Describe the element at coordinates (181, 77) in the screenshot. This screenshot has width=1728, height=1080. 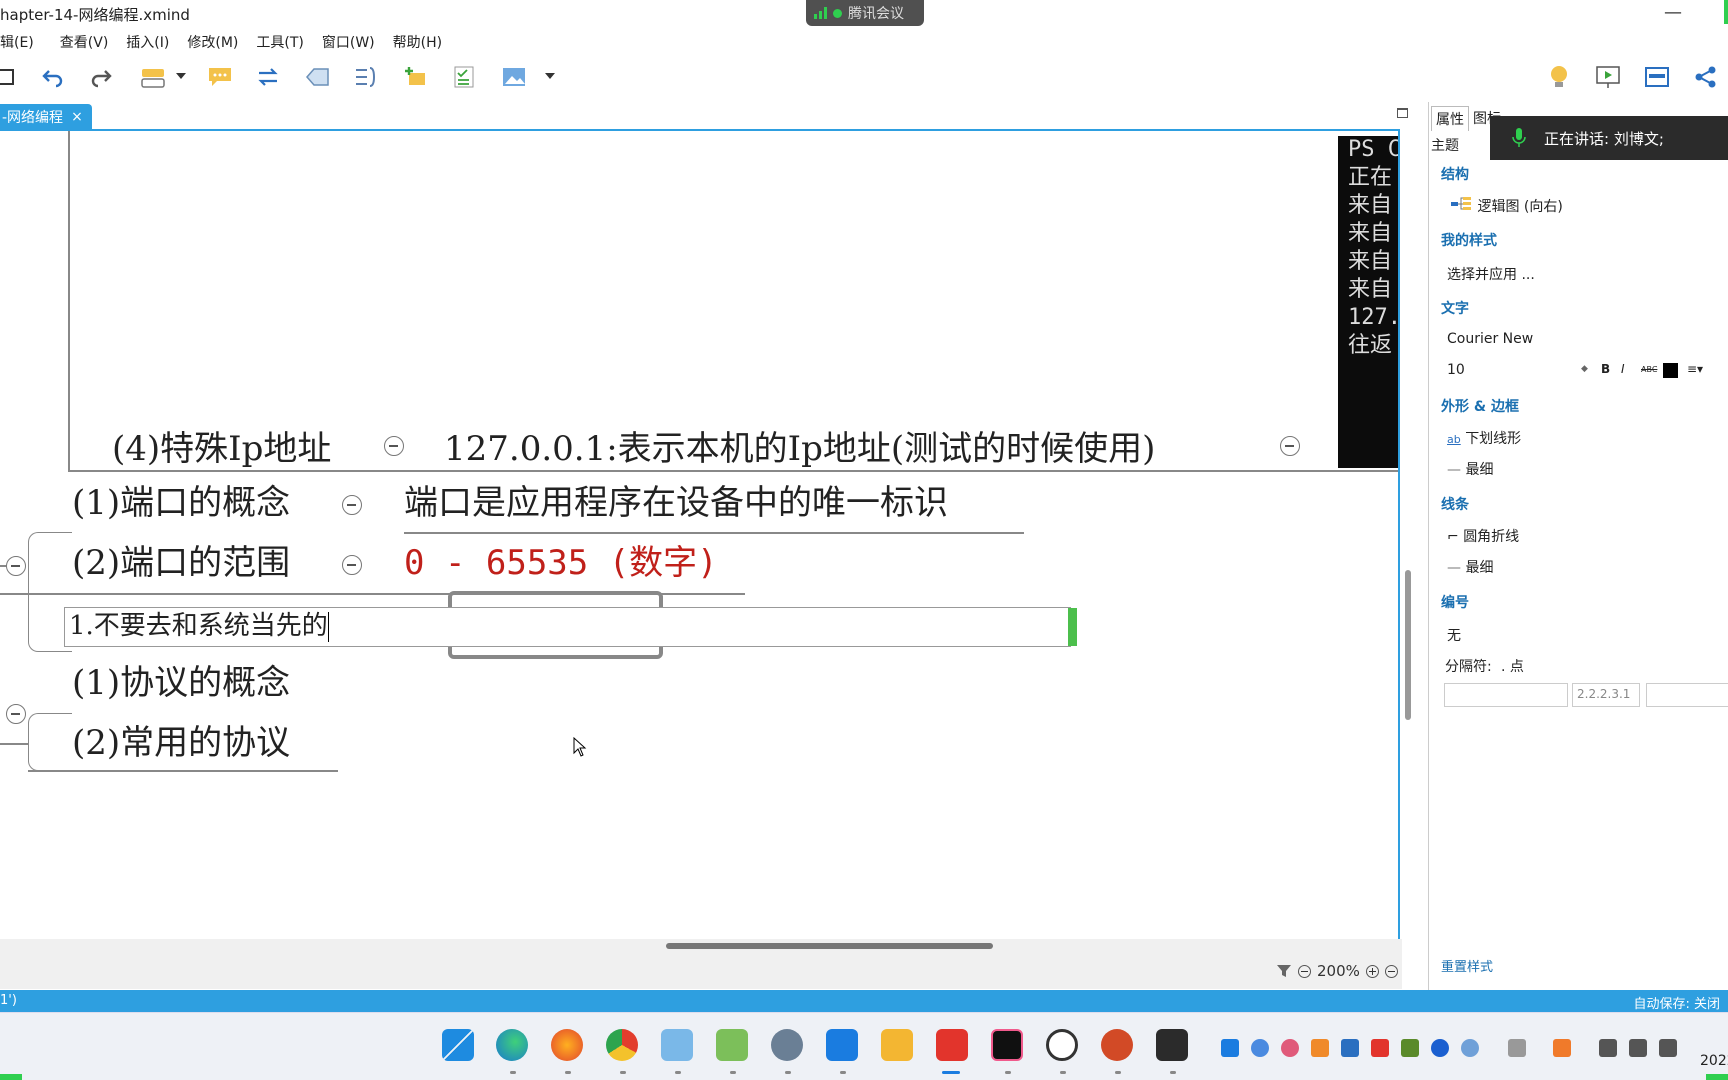
I see `dropdown-arrow-icon` at that location.